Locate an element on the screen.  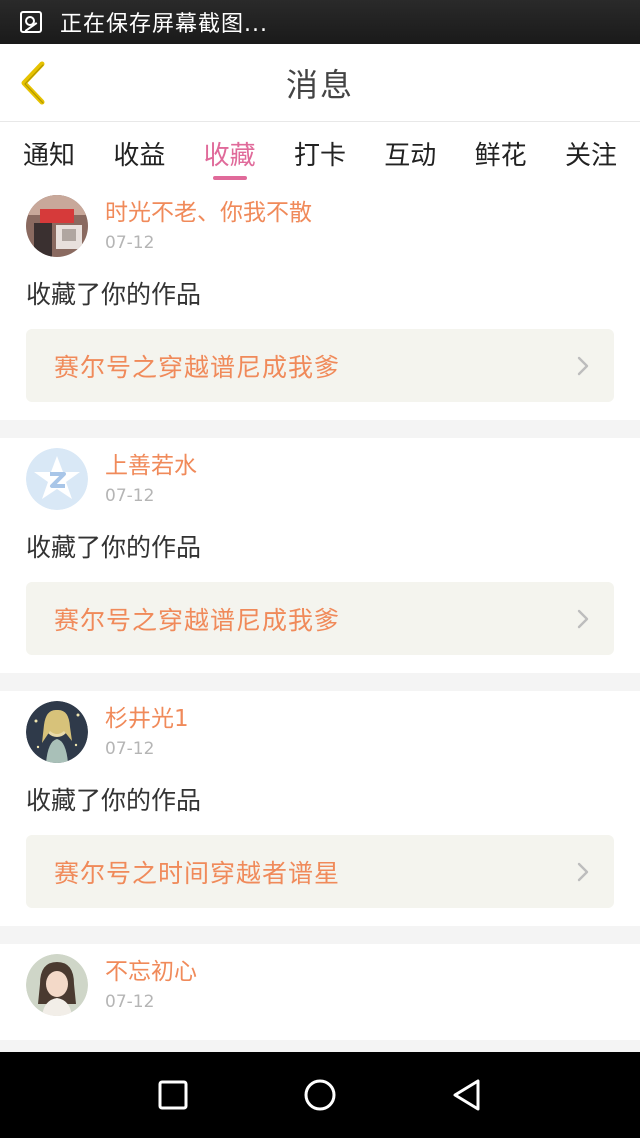
tab-checkin: 打卡 is located at coordinates (320, 154).